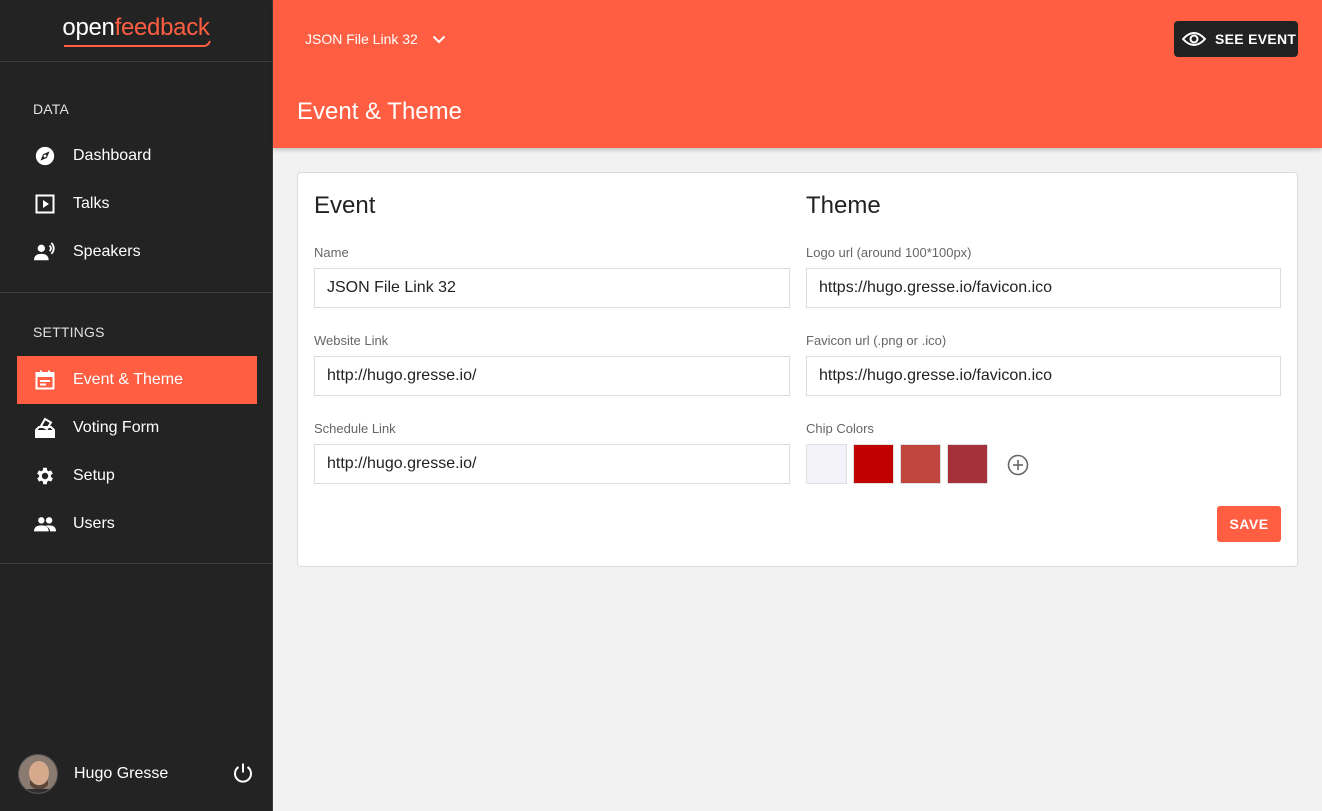 The width and height of the screenshot is (1322, 811). Describe the element at coordinates (116, 427) in the screenshot. I see `sidebar-item-label: Voting Form` at that location.